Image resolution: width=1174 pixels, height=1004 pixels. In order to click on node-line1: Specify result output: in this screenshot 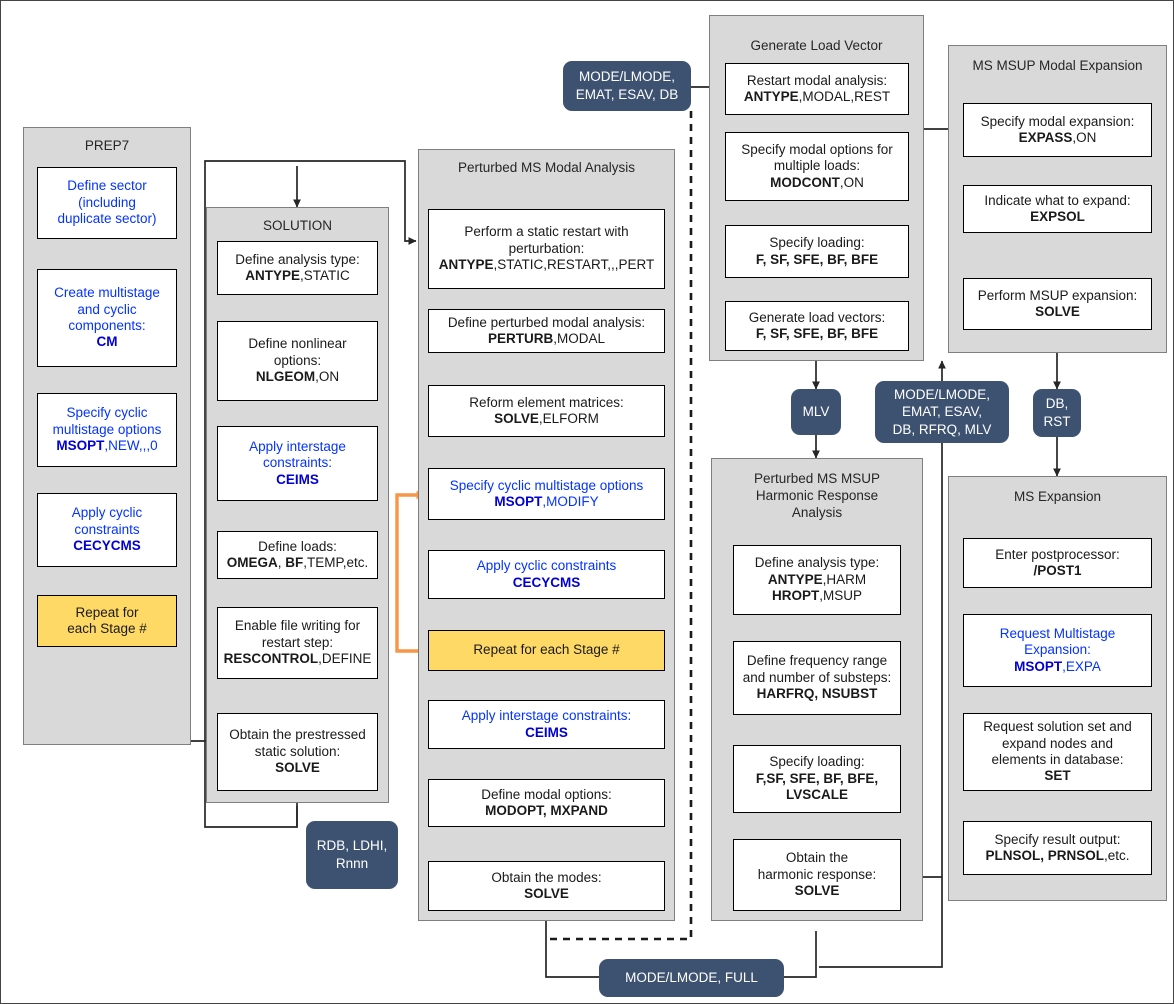, I will do `click(1057, 839)`.